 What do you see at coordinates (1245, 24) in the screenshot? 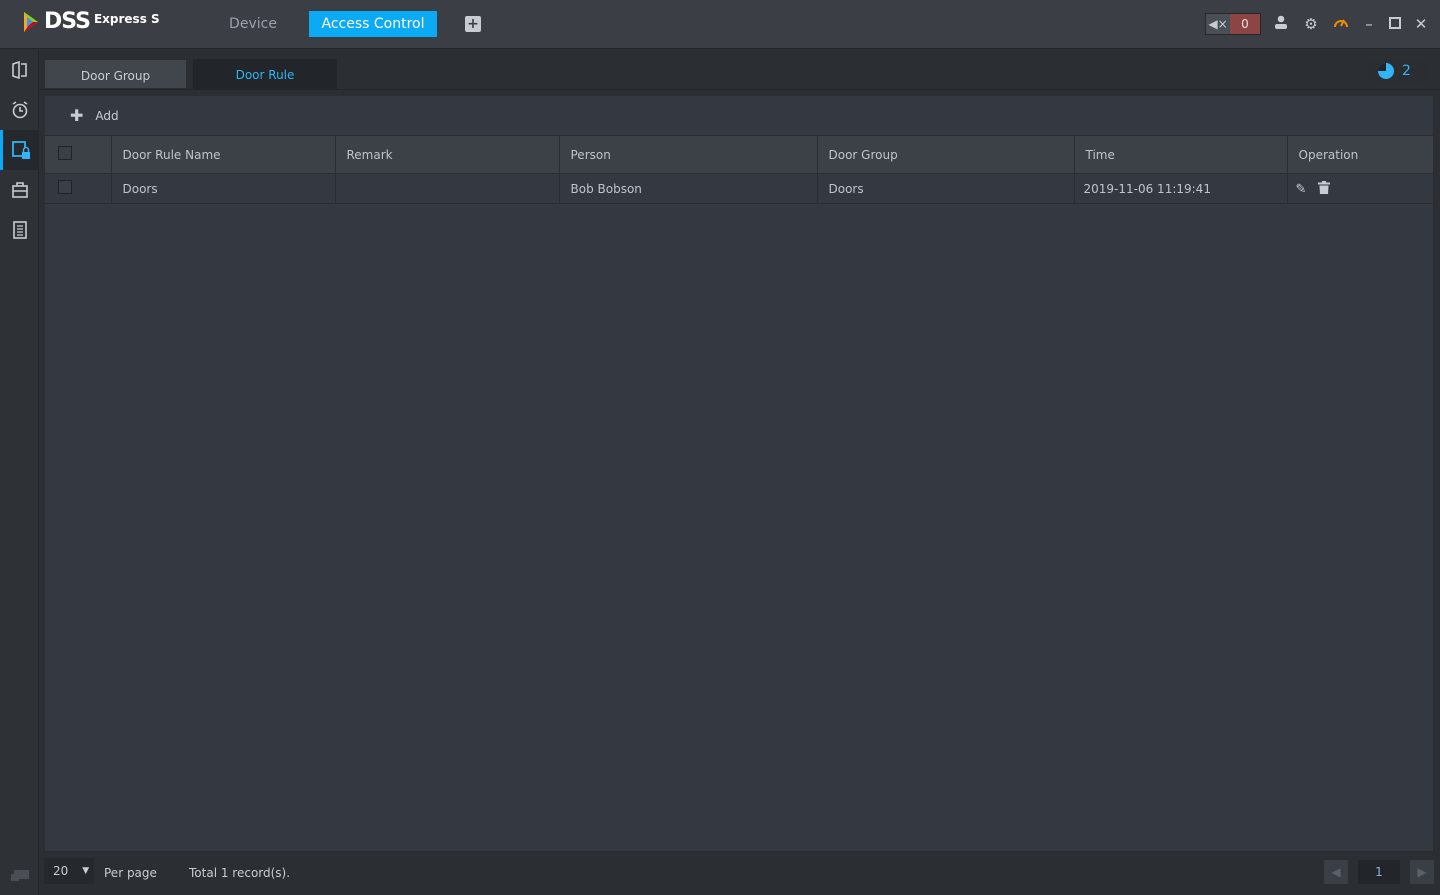
I see `alarm-count: 0` at bounding box center [1245, 24].